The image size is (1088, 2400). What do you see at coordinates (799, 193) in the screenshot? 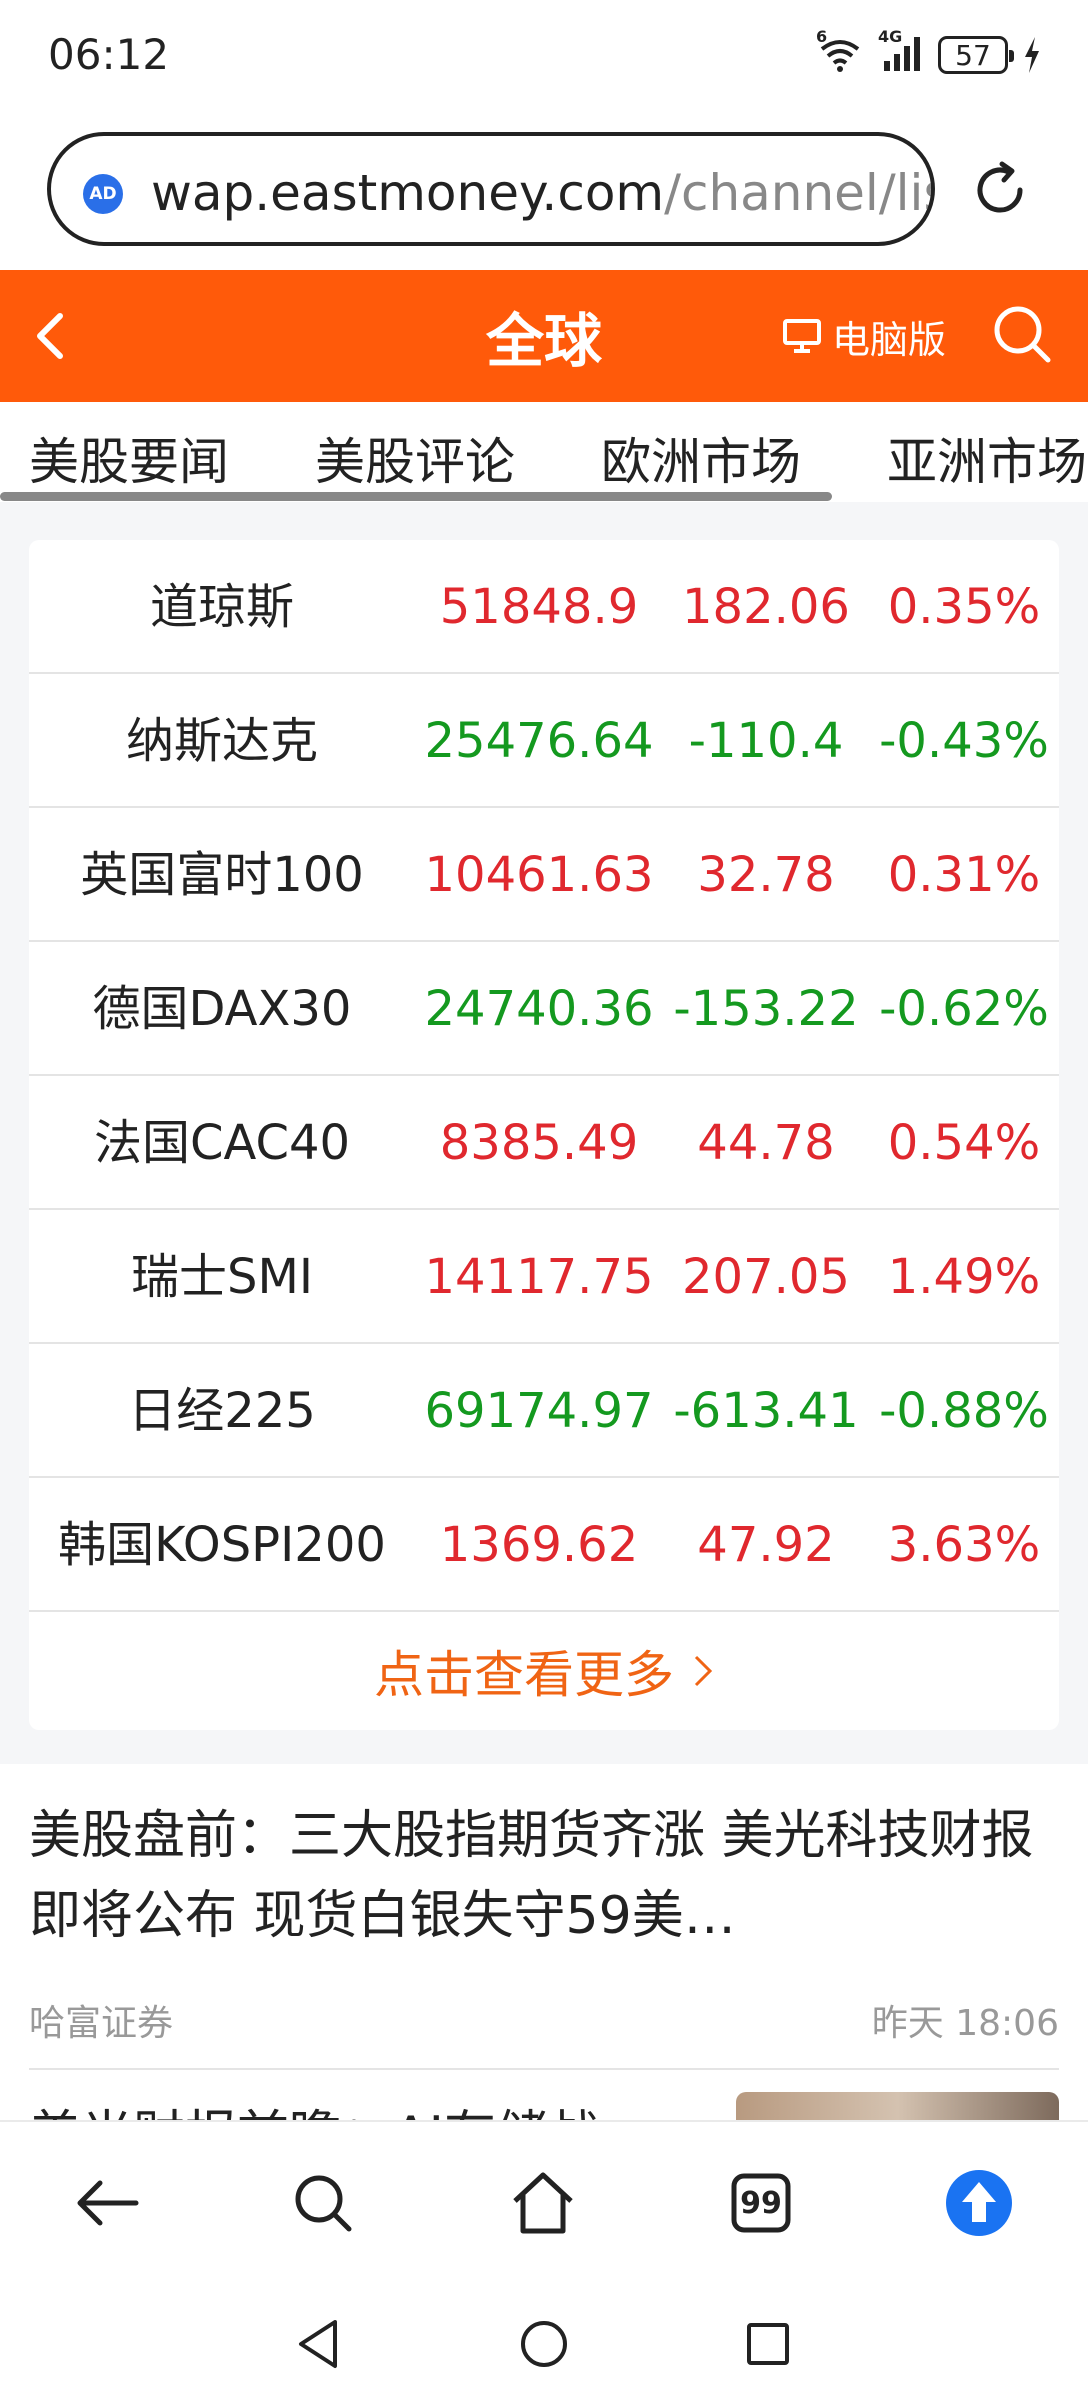
I see `url-path: /channel/lis` at bounding box center [799, 193].